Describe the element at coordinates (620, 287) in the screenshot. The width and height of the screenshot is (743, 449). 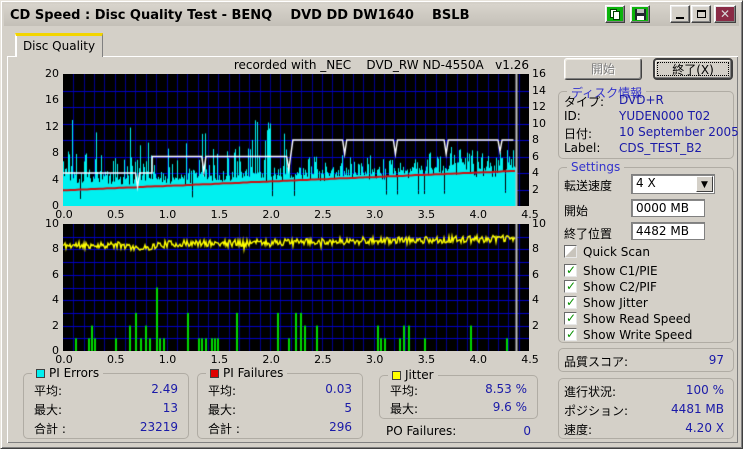
I see `checkbox-label: Show C2/PIF` at that location.